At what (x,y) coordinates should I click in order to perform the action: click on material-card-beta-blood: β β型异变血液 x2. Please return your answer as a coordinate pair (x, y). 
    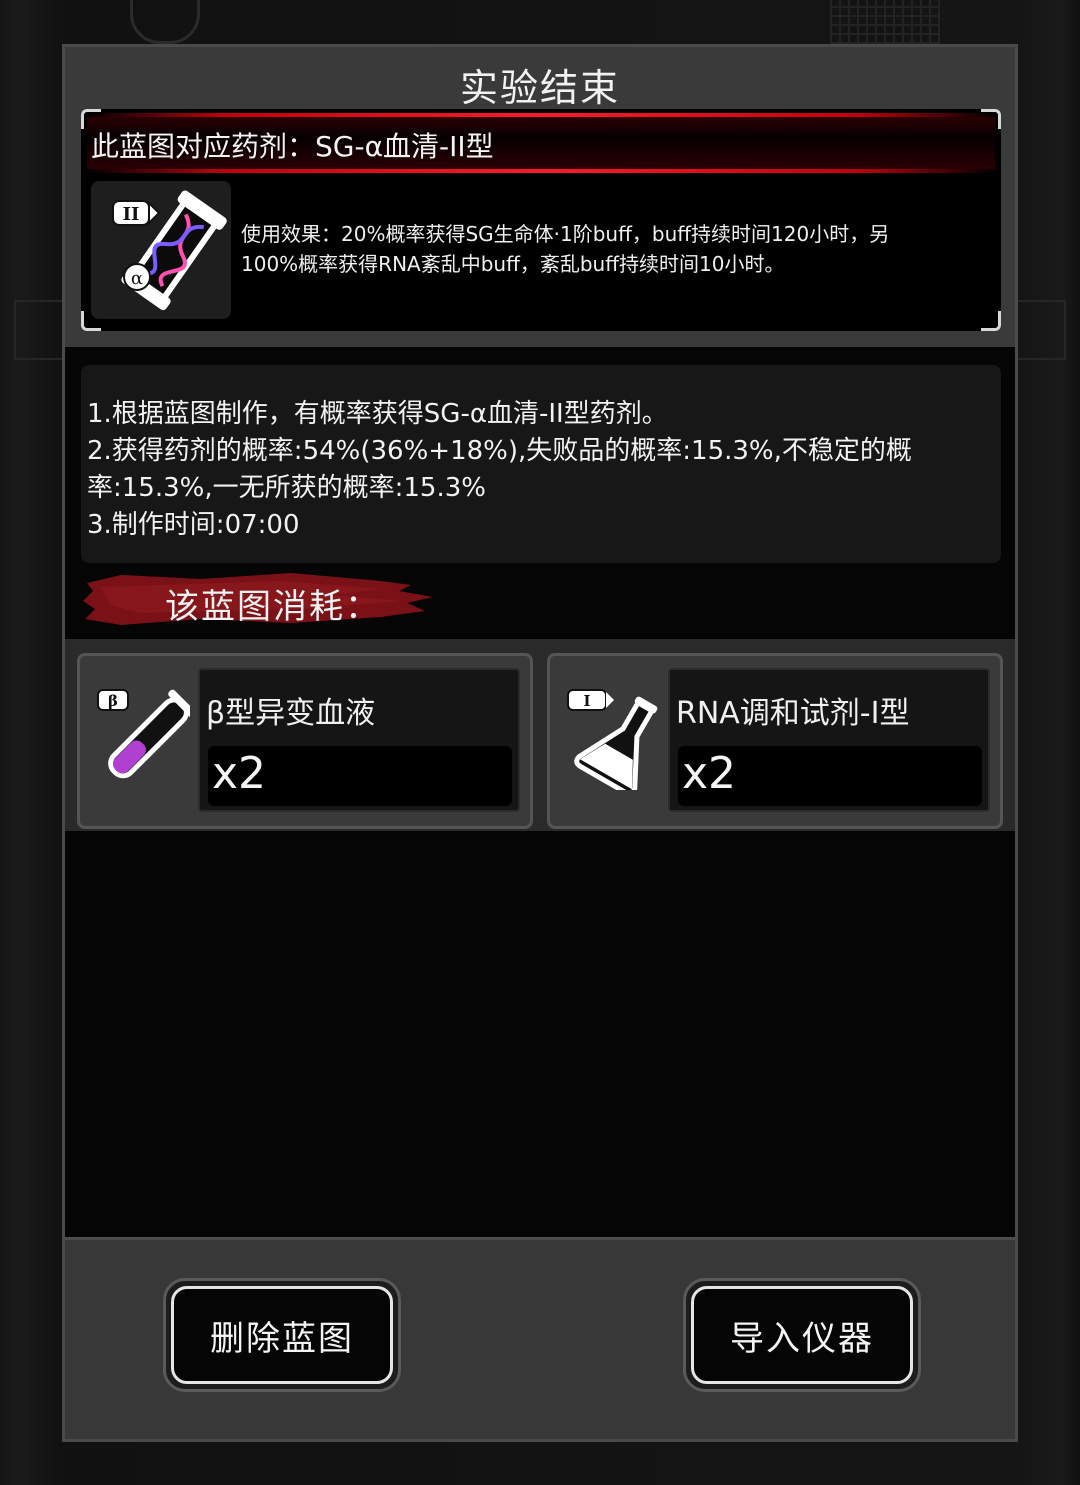
    Looking at the image, I should click on (305, 741).